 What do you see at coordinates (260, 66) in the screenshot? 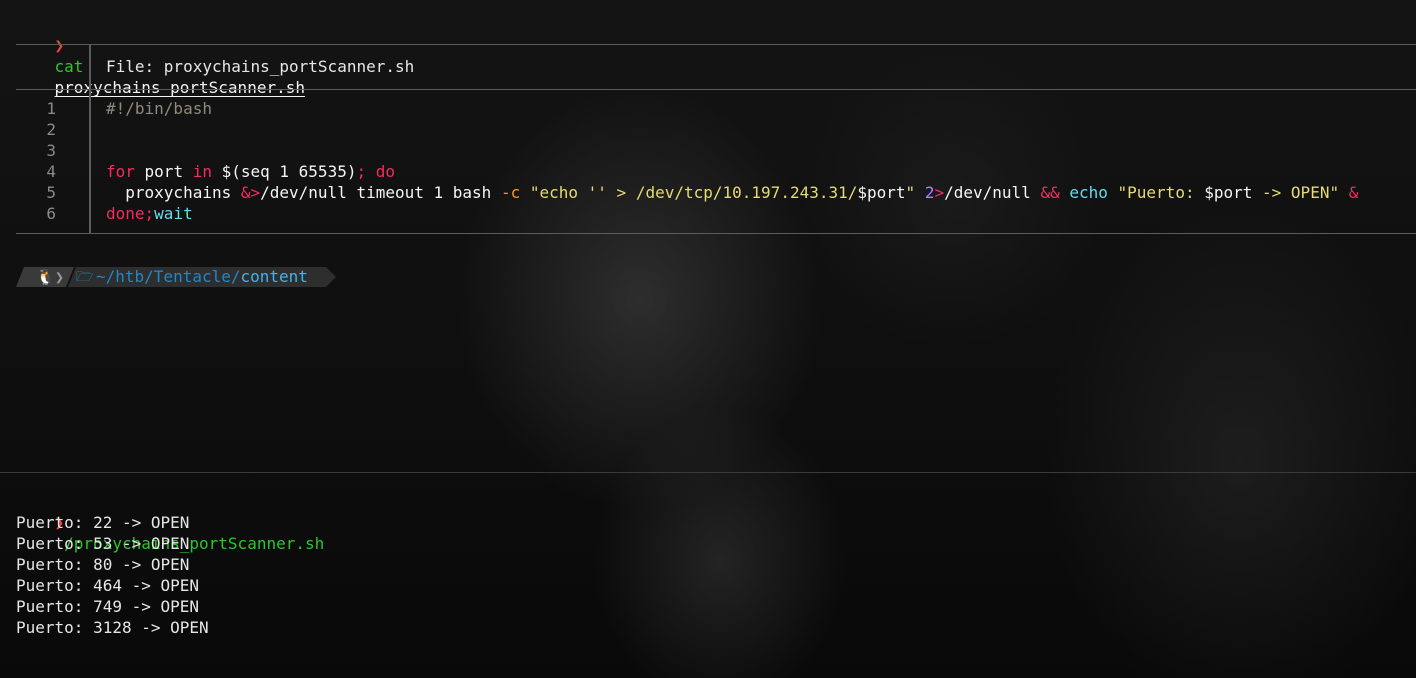
I see `file-header-label: File: proxychains_portScanner.sh` at bounding box center [260, 66].